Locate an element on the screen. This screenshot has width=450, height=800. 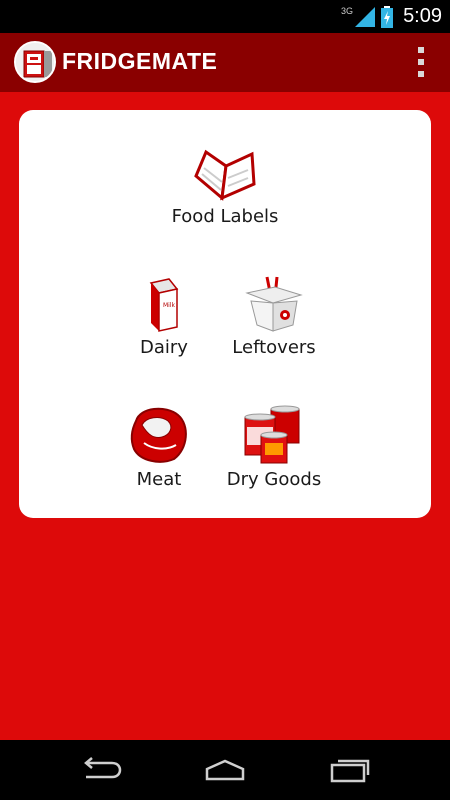
category-label: Leftovers is located at coordinates (274, 347).